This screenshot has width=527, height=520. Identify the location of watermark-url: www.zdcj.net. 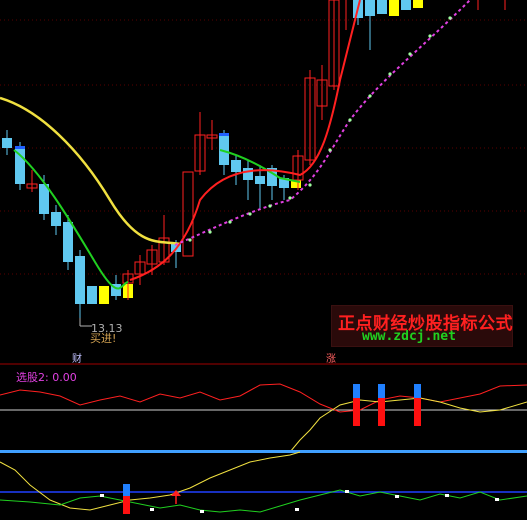
(409, 336).